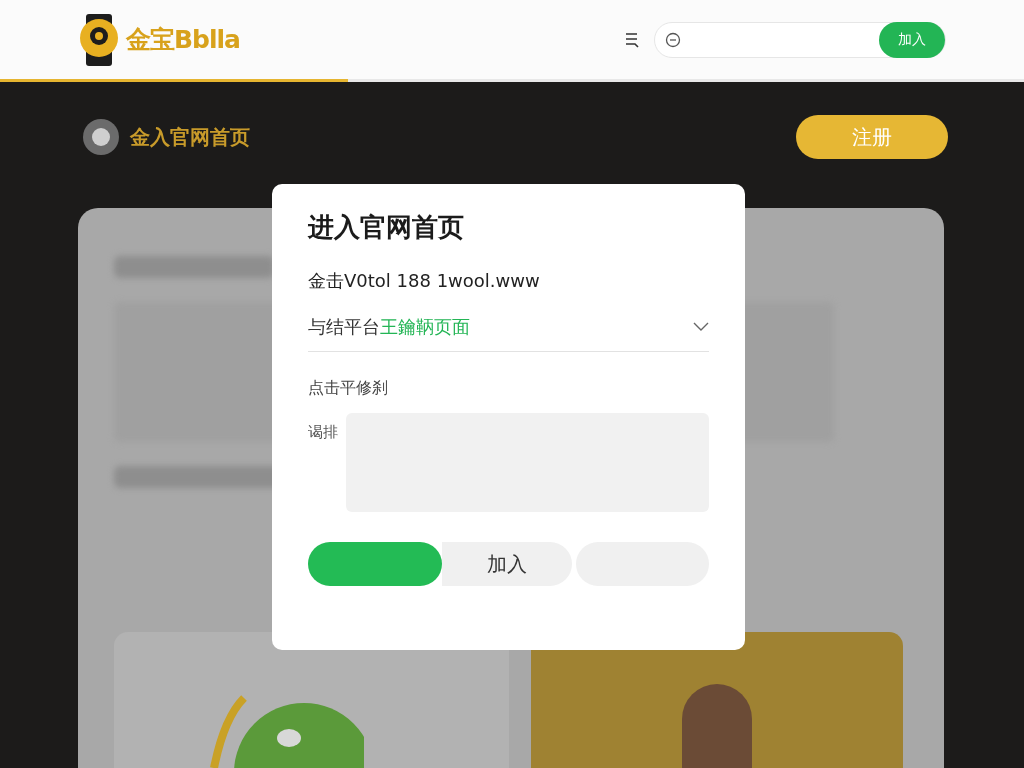  What do you see at coordinates (183, 39) in the screenshot?
I see `logo-text: 金宝Bblla` at bounding box center [183, 39].